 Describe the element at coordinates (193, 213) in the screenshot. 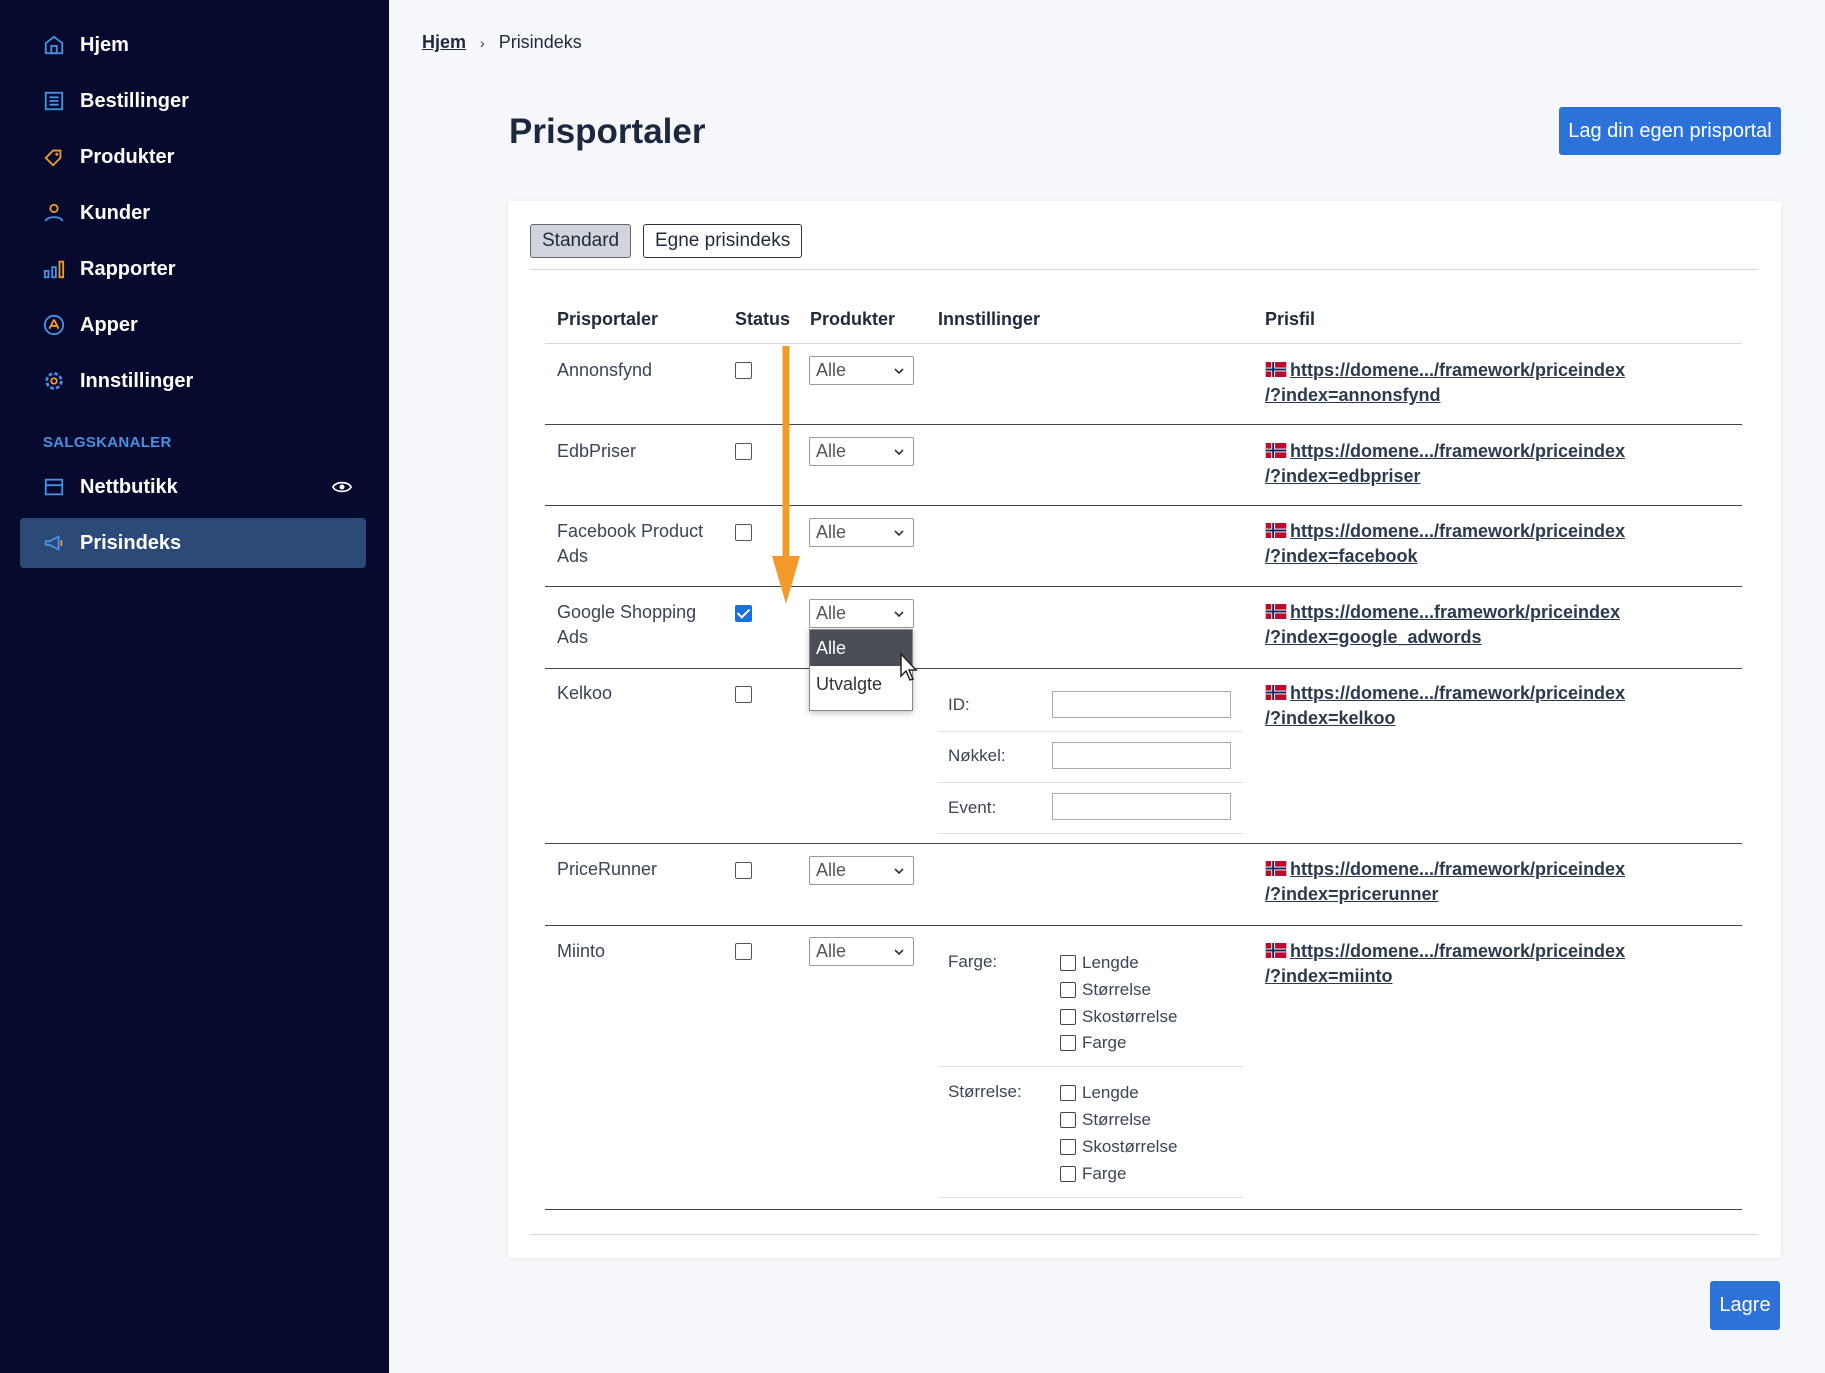

I see `sidebar-item-kunder: Kunder` at that location.